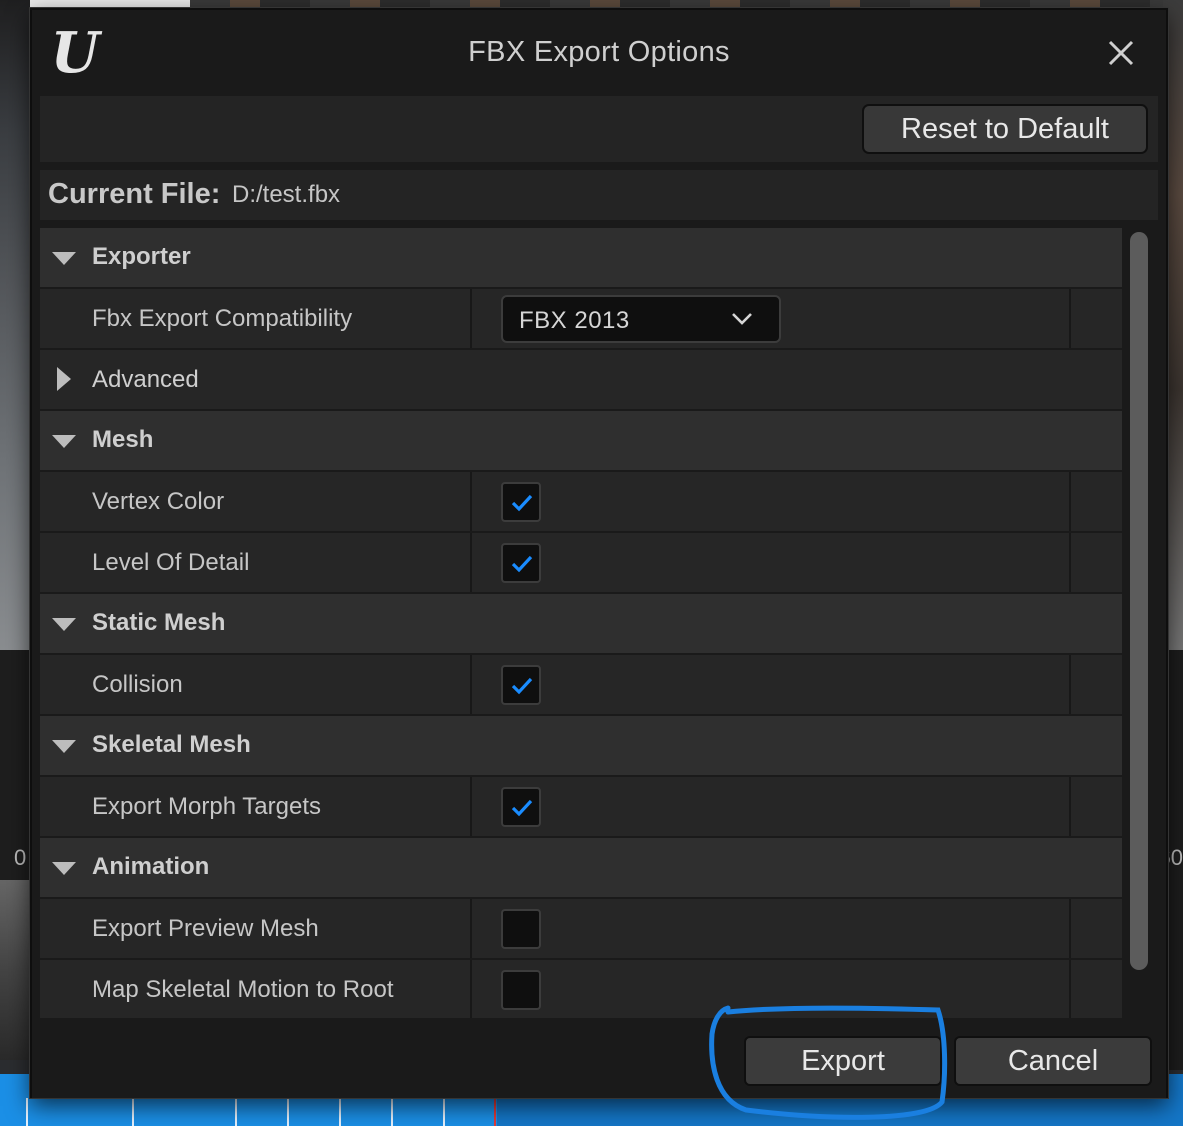  What do you see at coordinates (521, 929) in the screenshot?
I see `export-preview-mesh-checkbox` at bounding box center [521, 929].